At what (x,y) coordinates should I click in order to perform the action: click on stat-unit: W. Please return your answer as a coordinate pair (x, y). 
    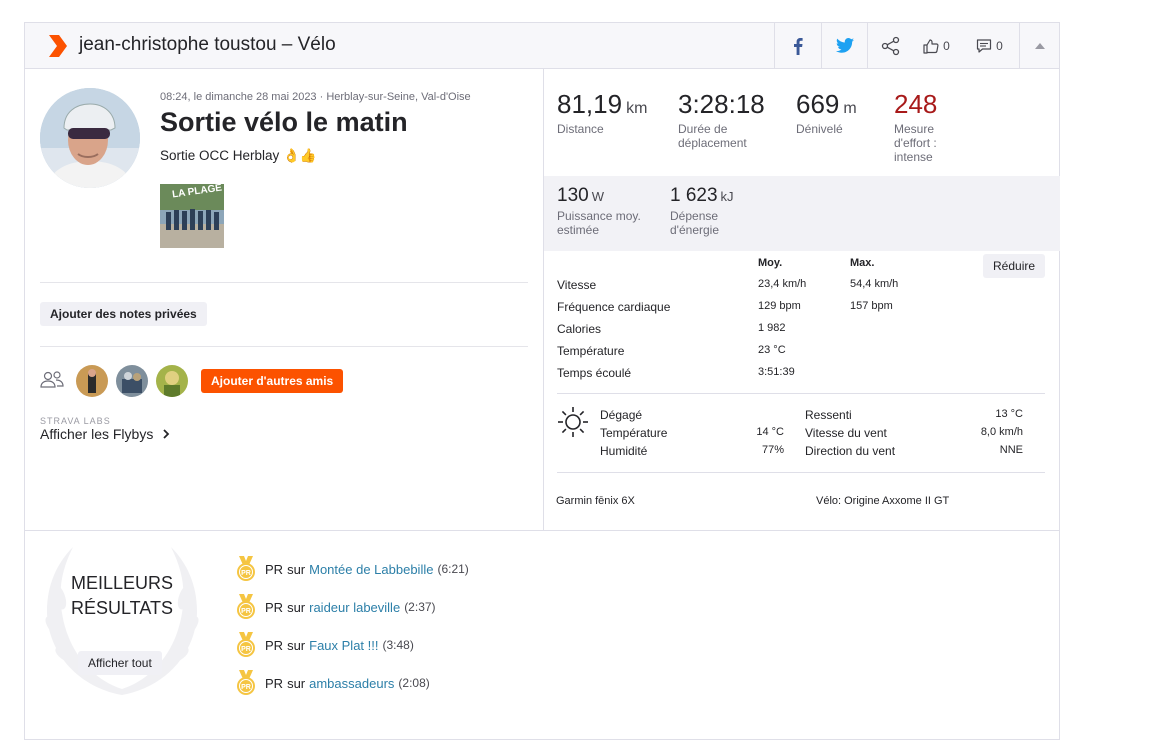
    Looking at the image, I should click on (597, 196).